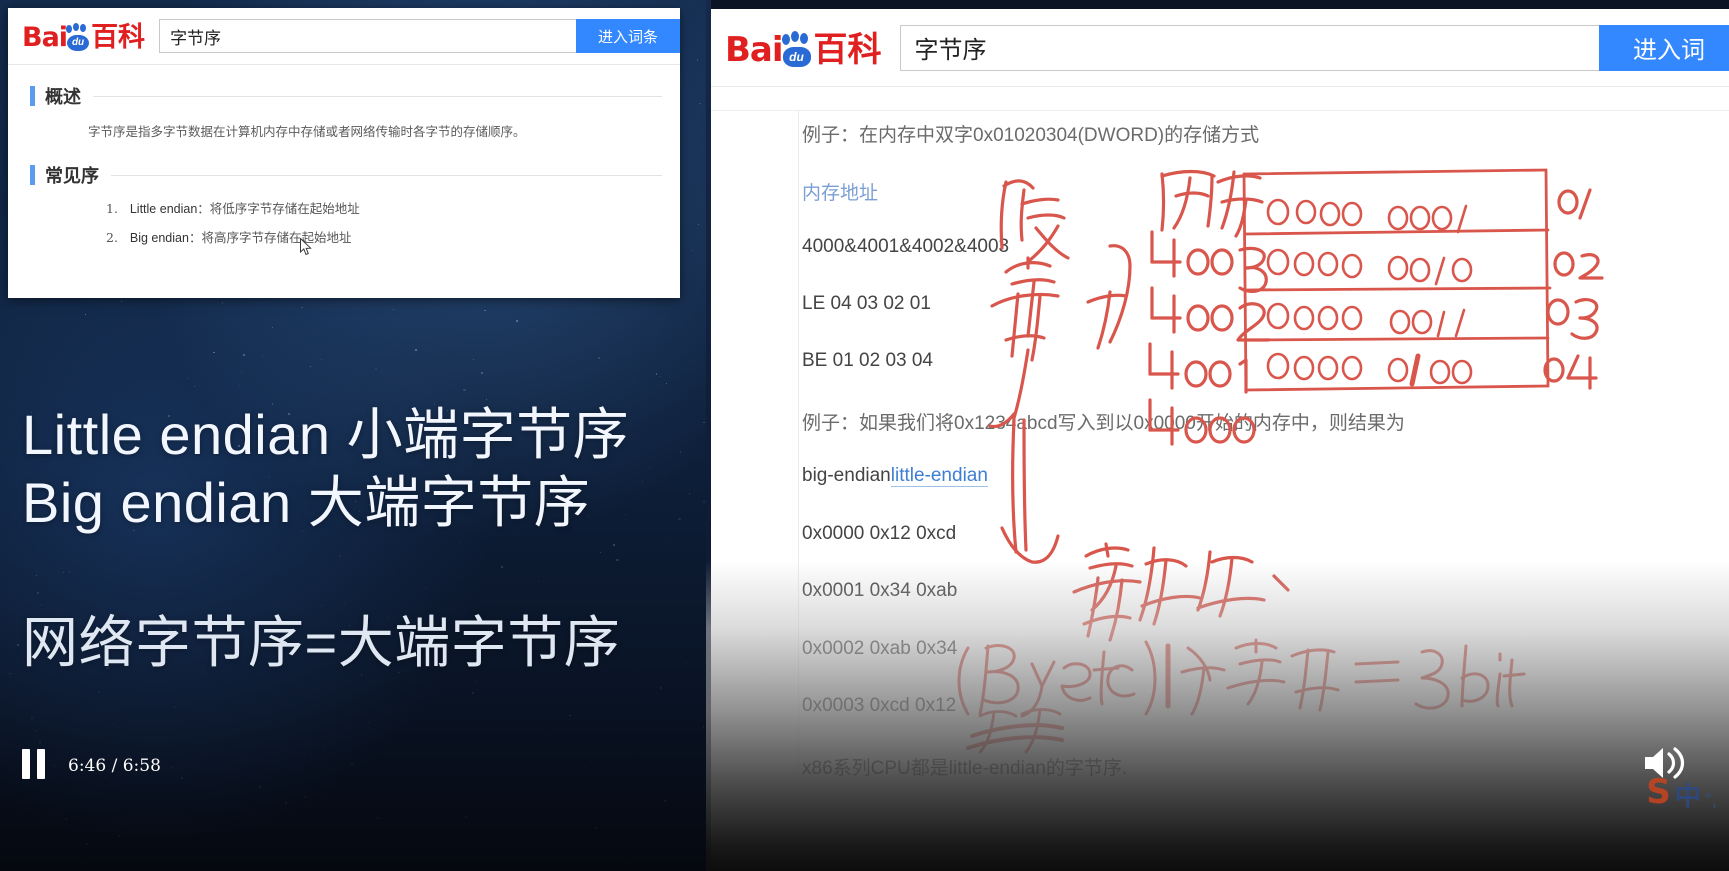 Image resolution: width=1729 pixels, height=871 pixels. Describe the element at coordinates (628, 36) in the screenshot. I see `slide-search-button: 进入词条` at that location.